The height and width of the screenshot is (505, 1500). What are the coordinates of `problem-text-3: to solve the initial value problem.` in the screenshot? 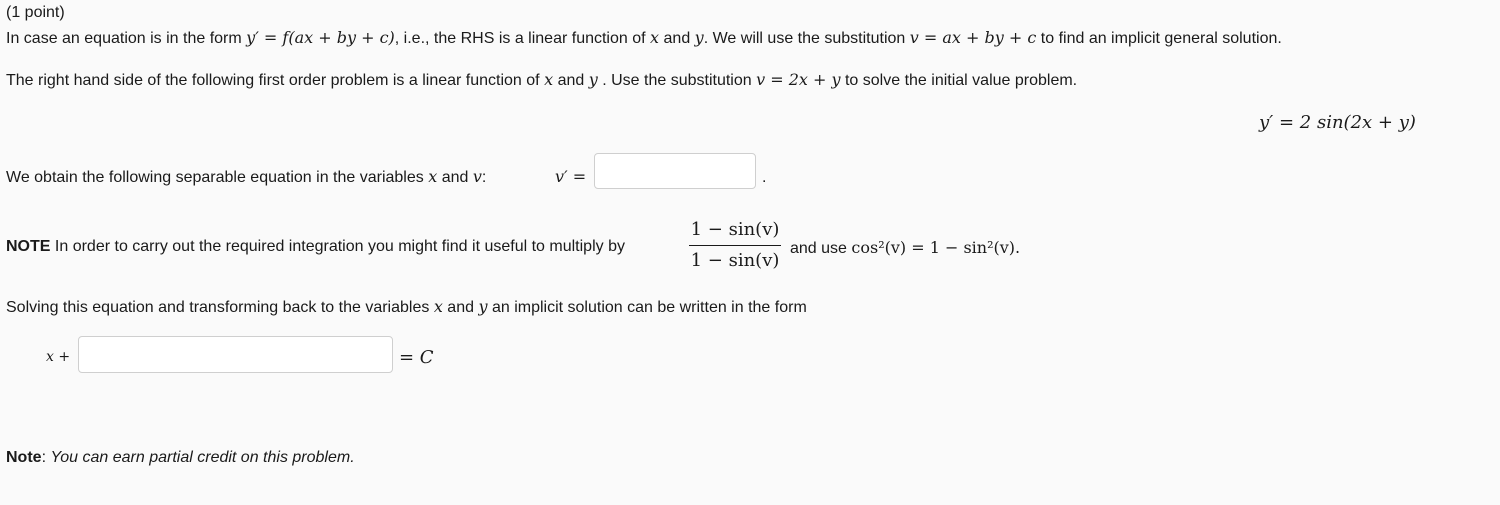 It's located at (961, 80).